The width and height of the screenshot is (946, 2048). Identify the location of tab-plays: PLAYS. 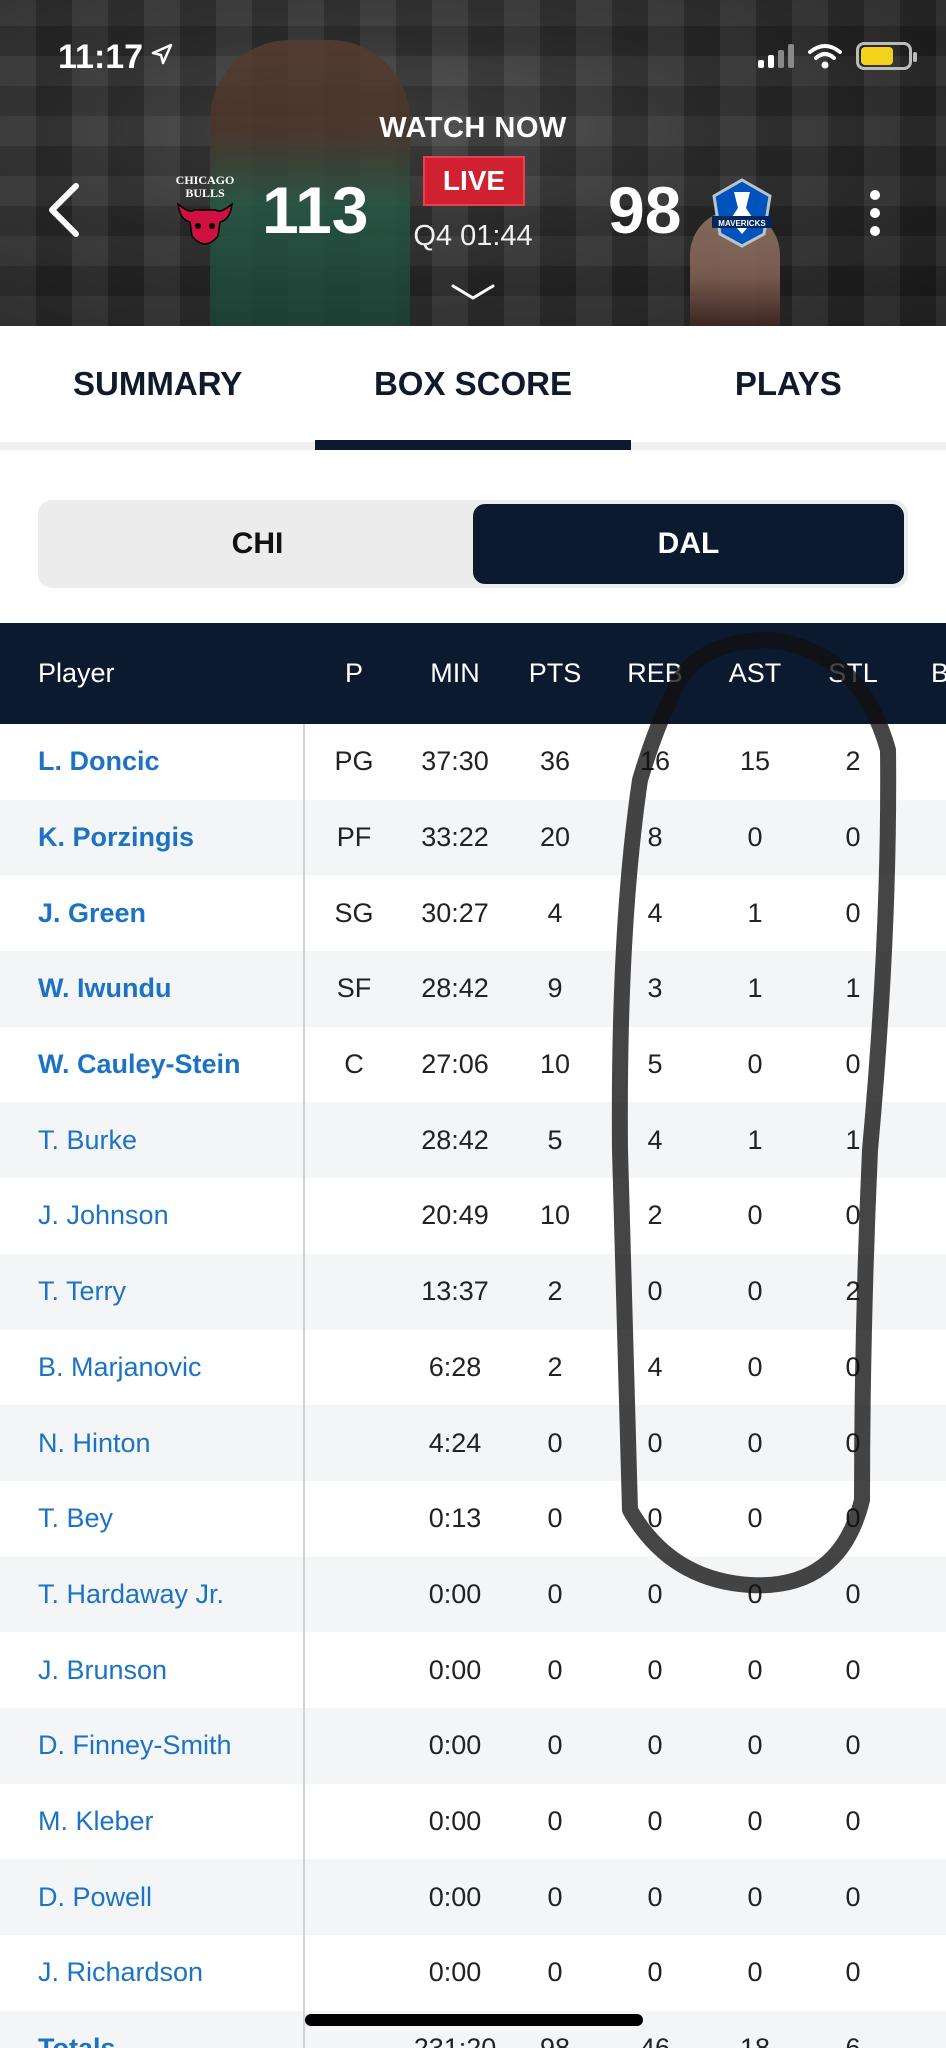
(788, 384).